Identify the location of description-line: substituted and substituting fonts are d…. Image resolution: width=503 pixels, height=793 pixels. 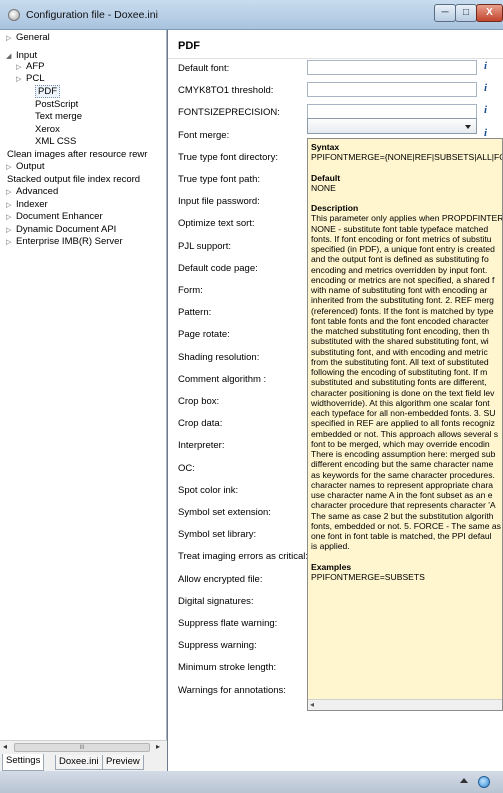
(399, 382).